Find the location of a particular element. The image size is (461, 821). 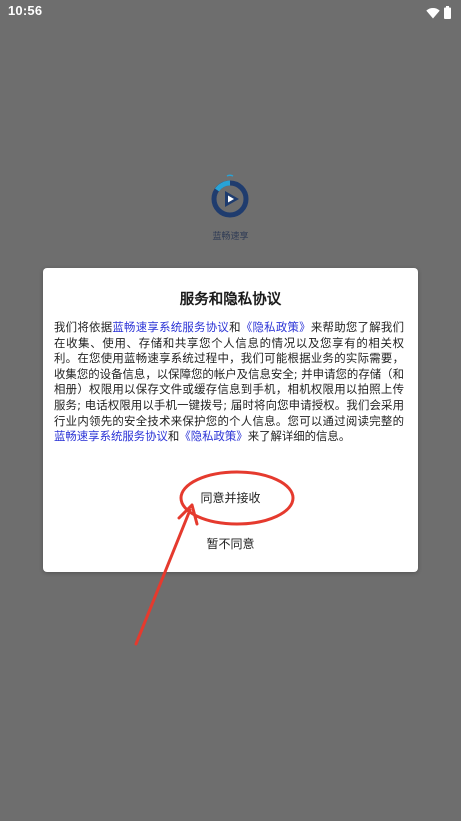

battery-icon is located at coordinates (447, 13).